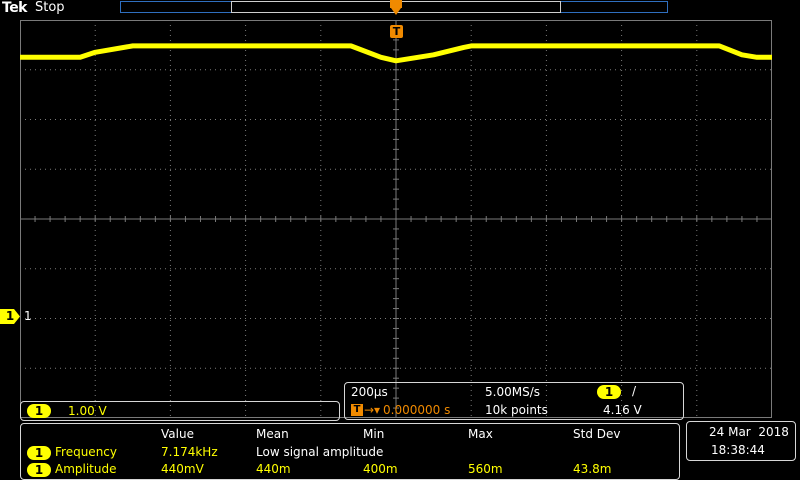  Describe the element at coordinates (86, 452) in the screenshot. I see `meas-row-name: Frequency` at that location.